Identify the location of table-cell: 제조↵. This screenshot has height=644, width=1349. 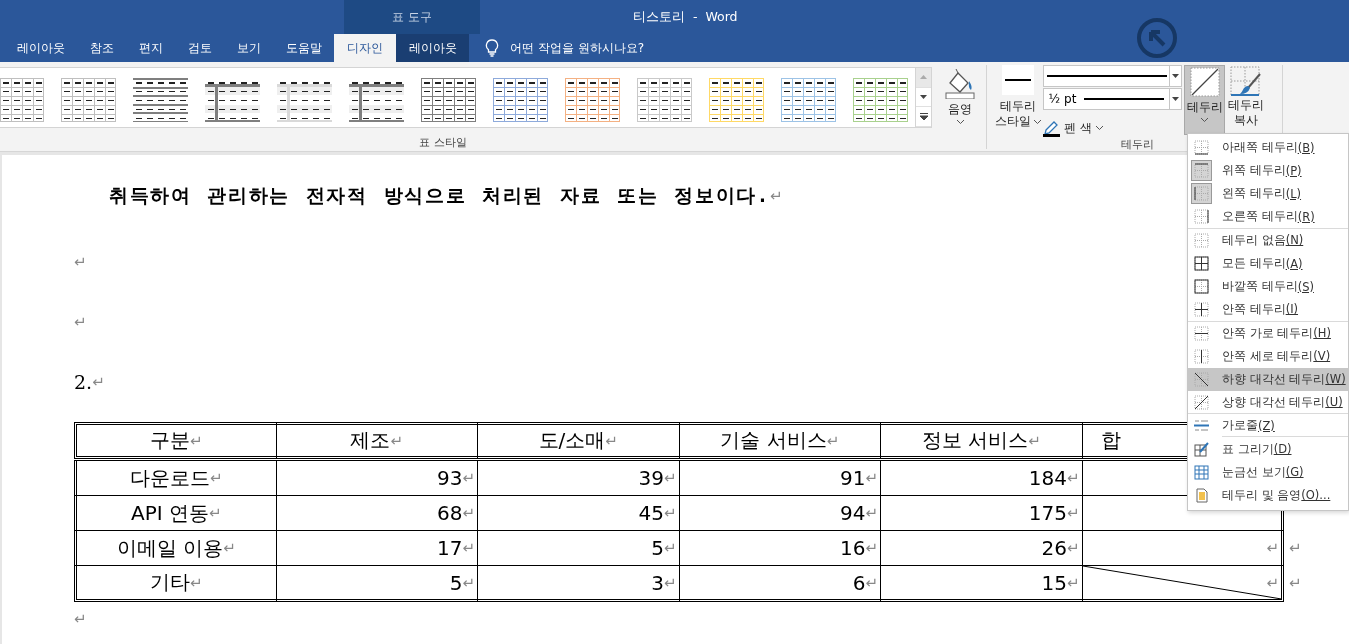
(376, 440).